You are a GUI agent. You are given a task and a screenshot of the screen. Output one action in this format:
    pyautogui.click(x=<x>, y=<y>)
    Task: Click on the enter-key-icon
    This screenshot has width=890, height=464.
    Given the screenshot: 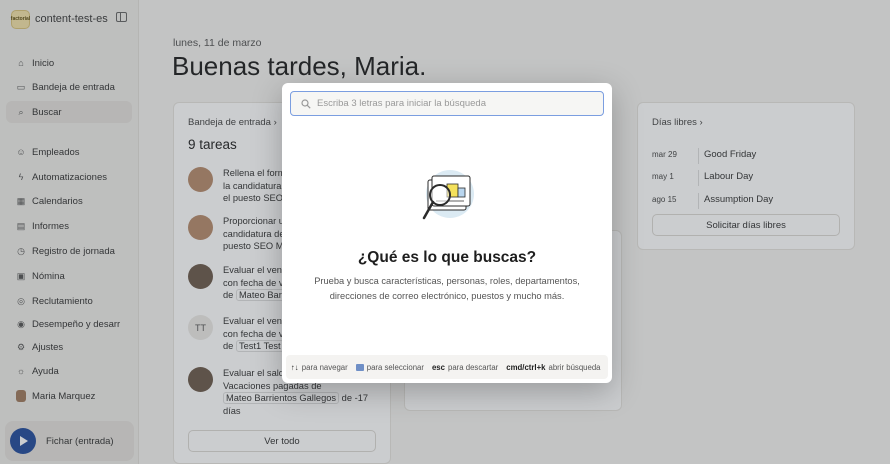 What is the action you would take?
    pyautogui.click(x=359, y=367)
    